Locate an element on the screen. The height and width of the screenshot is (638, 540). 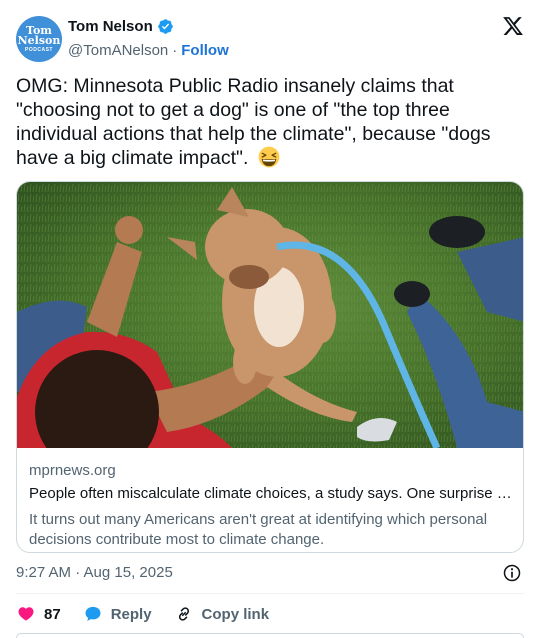
avatar: Tom Nelson PODCAST is located at coordinates (39, 39).